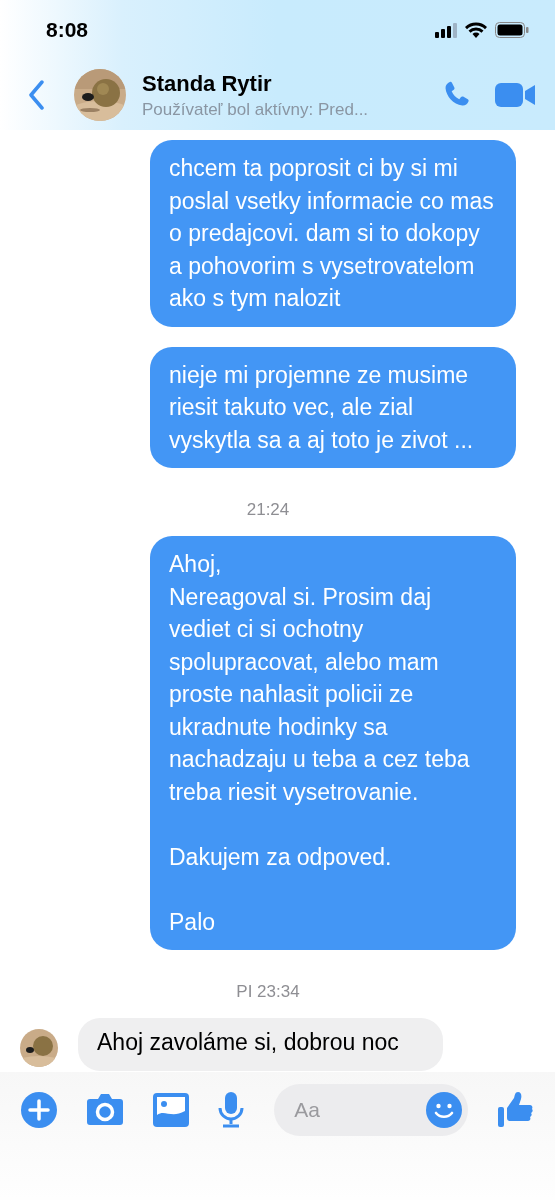 Image resolution: width=555 pixels, height=1200 pixels. Describe the element at coordinates (512, 30) in the screenshot. I see `battery-icon` at that location.